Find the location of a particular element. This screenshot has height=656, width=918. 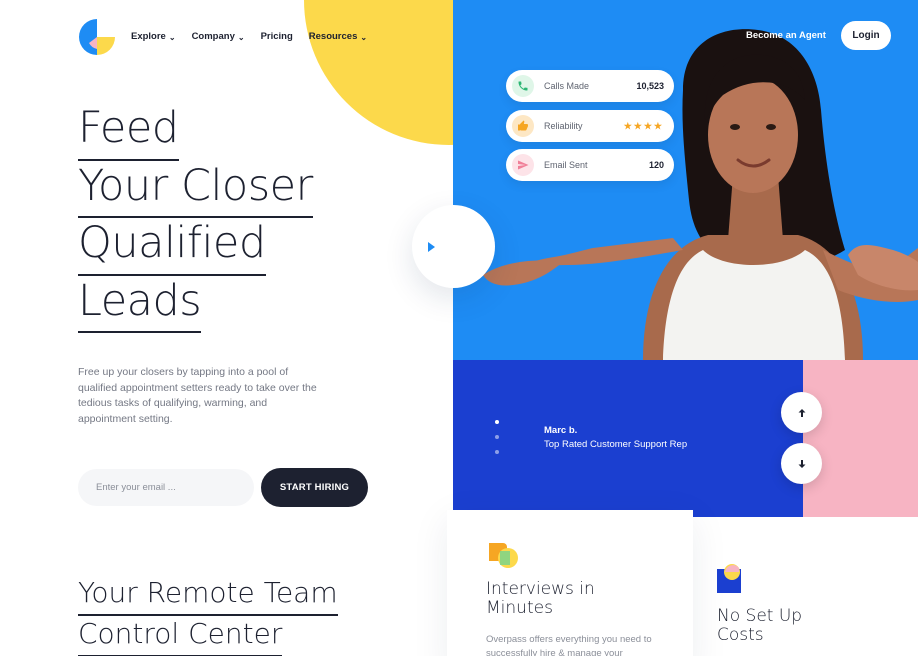

start-hiring-button: START HIRING is located at coordinates (314, 487).